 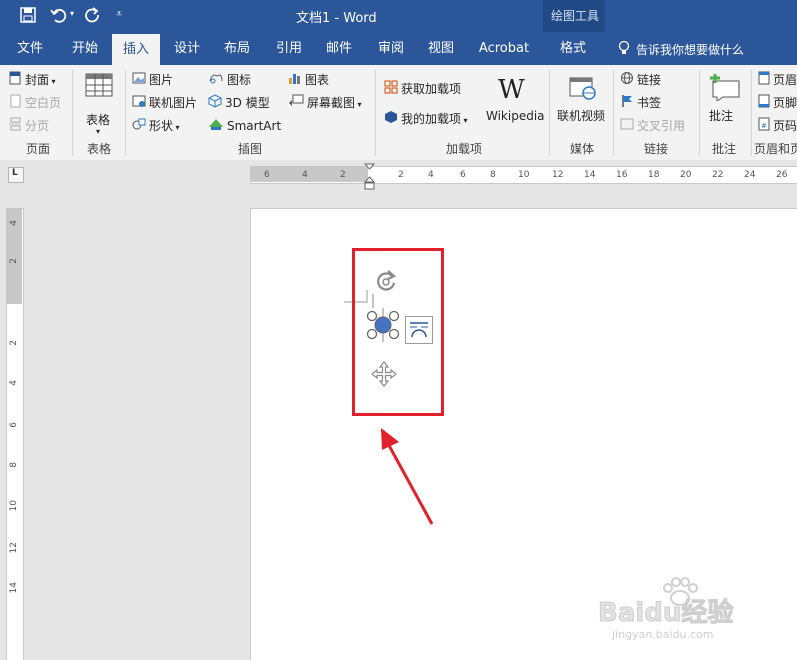 What do you see at coordinates (237, 48) in the screenshot?
I see `tab-layout: 布局` at bounding box center [237, 48].